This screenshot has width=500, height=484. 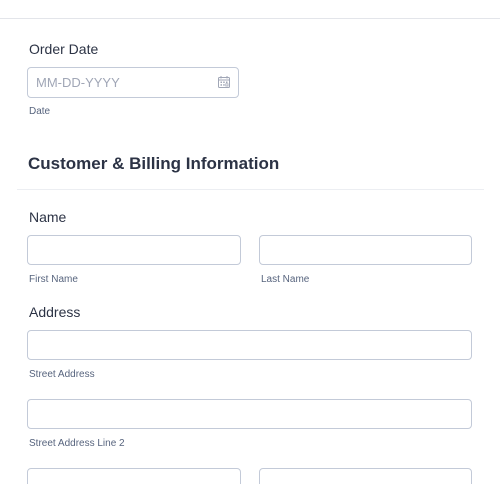 I want to click on order-date-sublabel: Date, so click(x=40, y=111).